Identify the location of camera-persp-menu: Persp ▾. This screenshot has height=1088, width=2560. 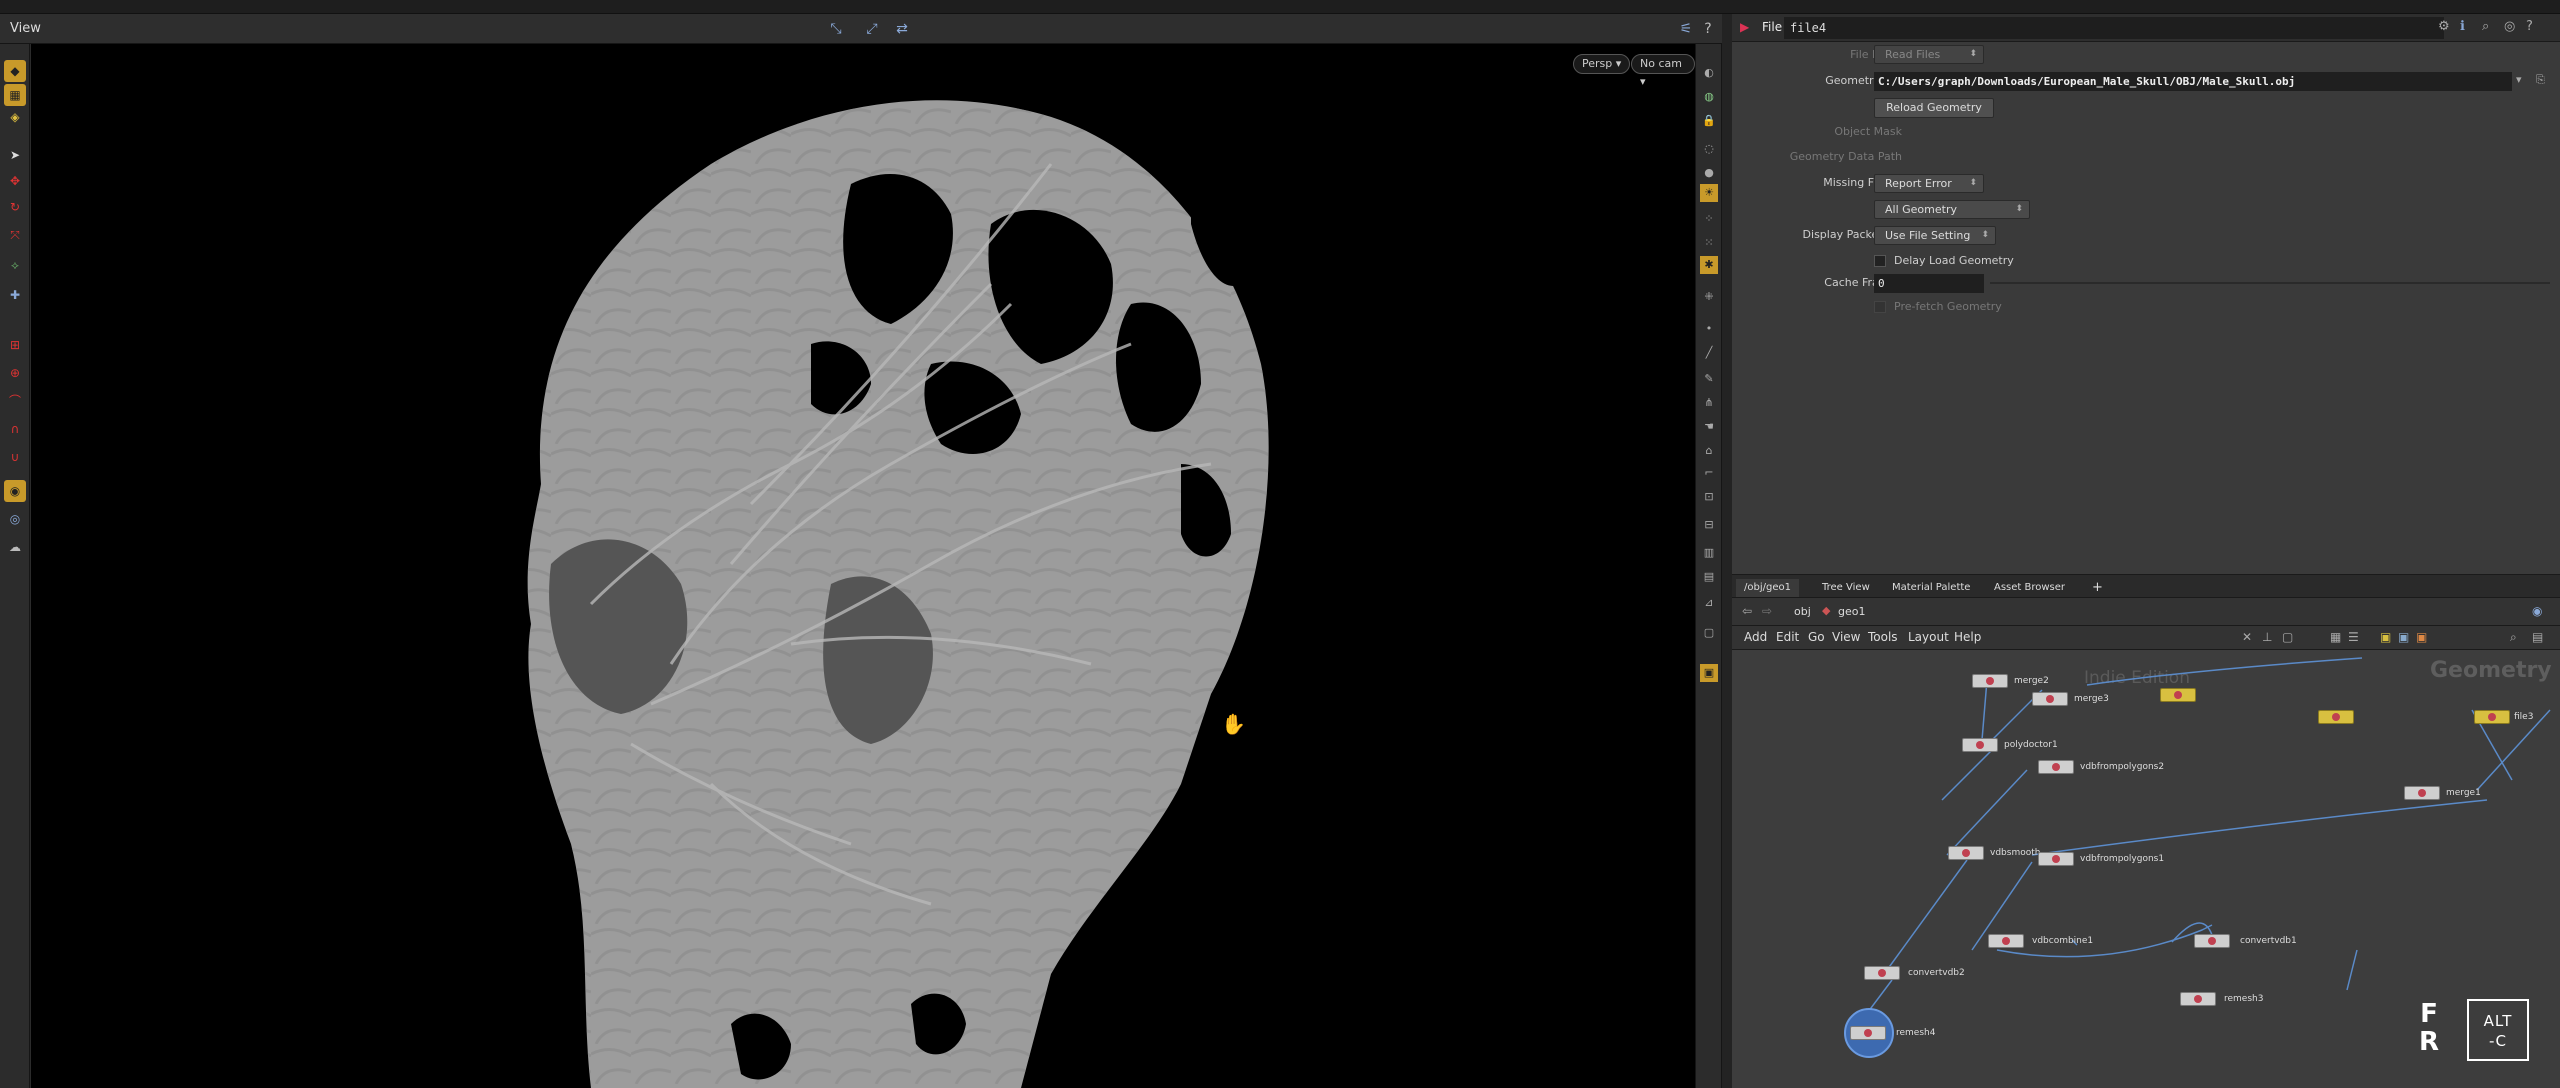
(1602, 64).